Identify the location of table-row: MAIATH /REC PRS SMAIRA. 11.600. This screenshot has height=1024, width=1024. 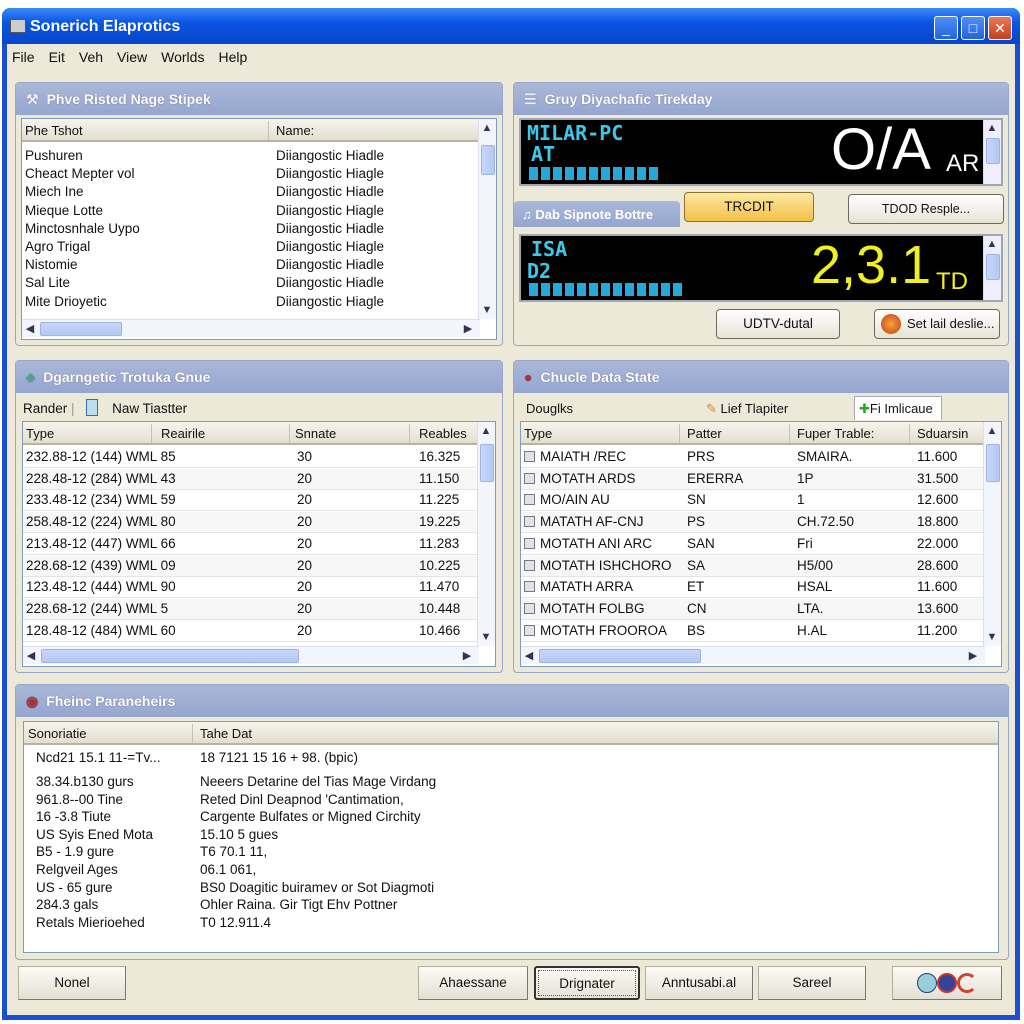
(761, 457).